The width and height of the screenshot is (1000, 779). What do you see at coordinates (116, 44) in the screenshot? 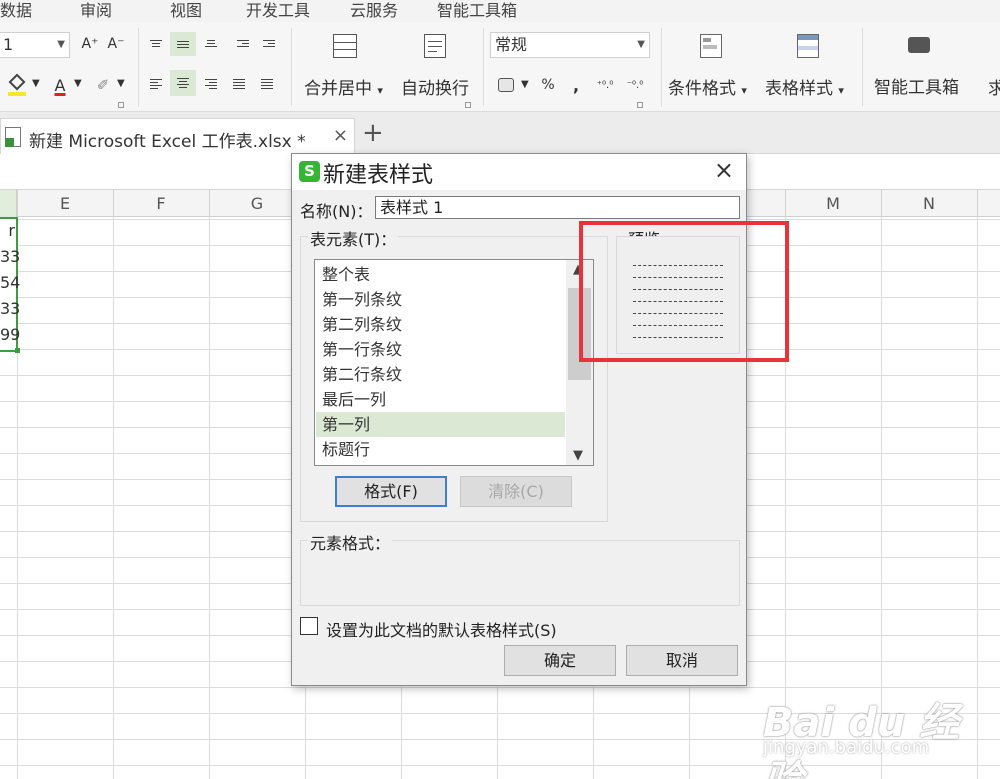
I see `font-shrink-button: A⁻` at bounding box center [116, 44].